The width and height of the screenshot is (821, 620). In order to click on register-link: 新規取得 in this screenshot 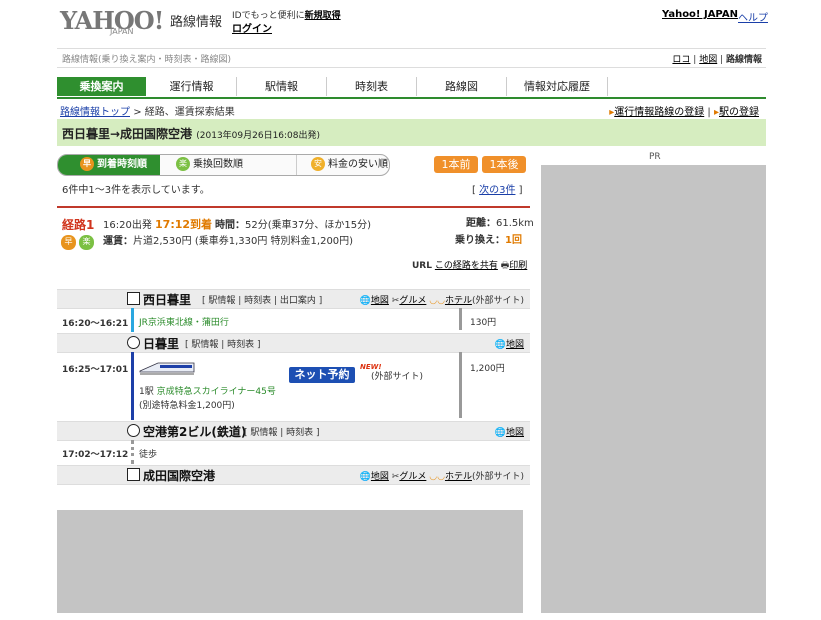, I will do `click(323, 16)`.